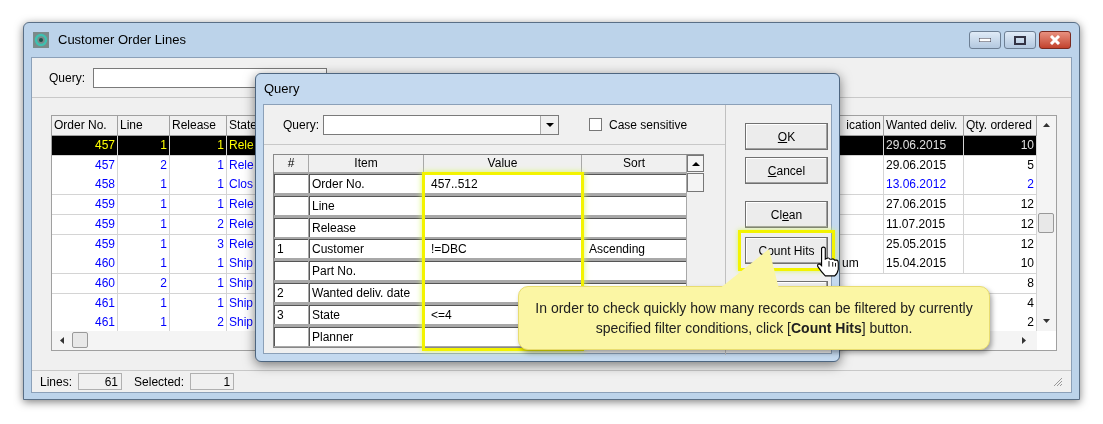 Image resolution: width=1103 pixels, height=424 pixels. What do you see at coordinates (634, 163) in the screenshot?
I see `column-header: Sort` at bounding box center [634, 163].